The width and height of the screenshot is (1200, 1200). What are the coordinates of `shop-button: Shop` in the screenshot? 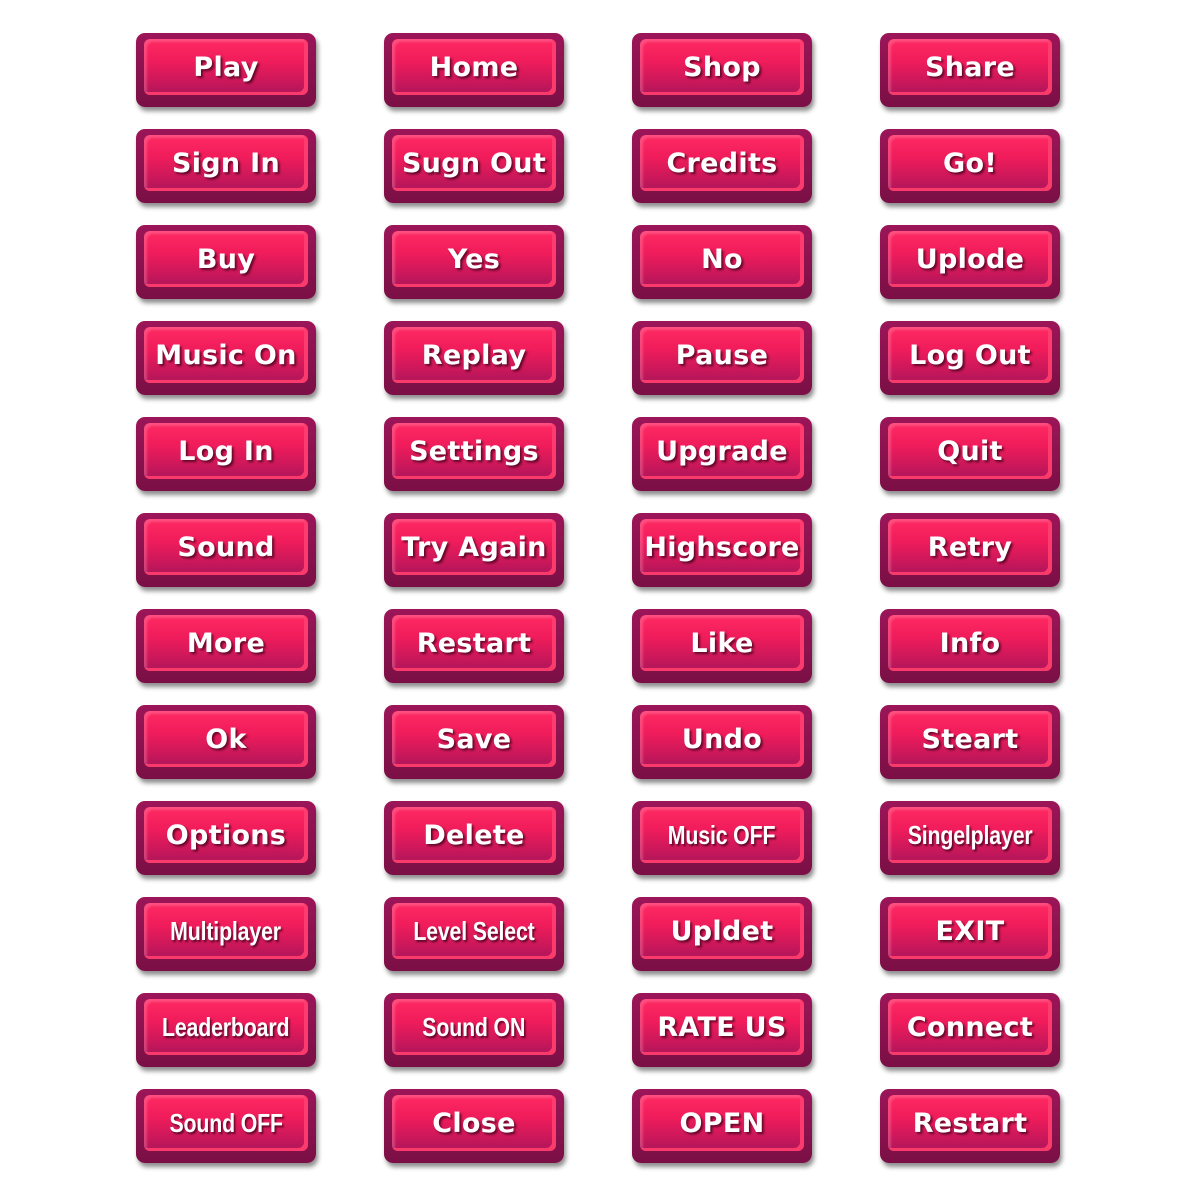 It's located at (722, 70).